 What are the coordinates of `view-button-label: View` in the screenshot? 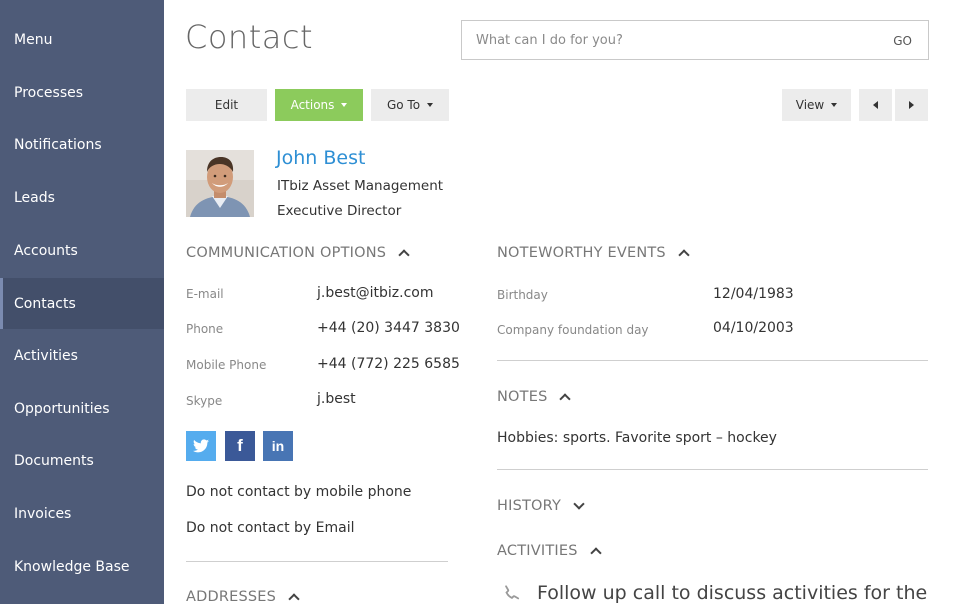 It's located at (810, 105).